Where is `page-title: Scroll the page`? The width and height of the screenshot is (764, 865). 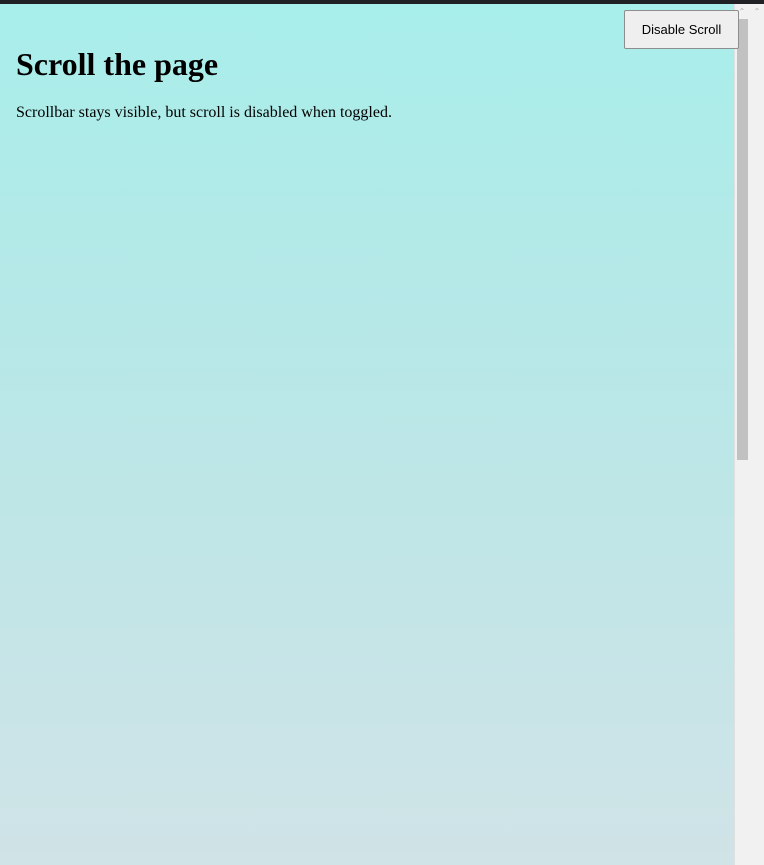
page-title: Scroll the page is located at coordinates (117, 64).